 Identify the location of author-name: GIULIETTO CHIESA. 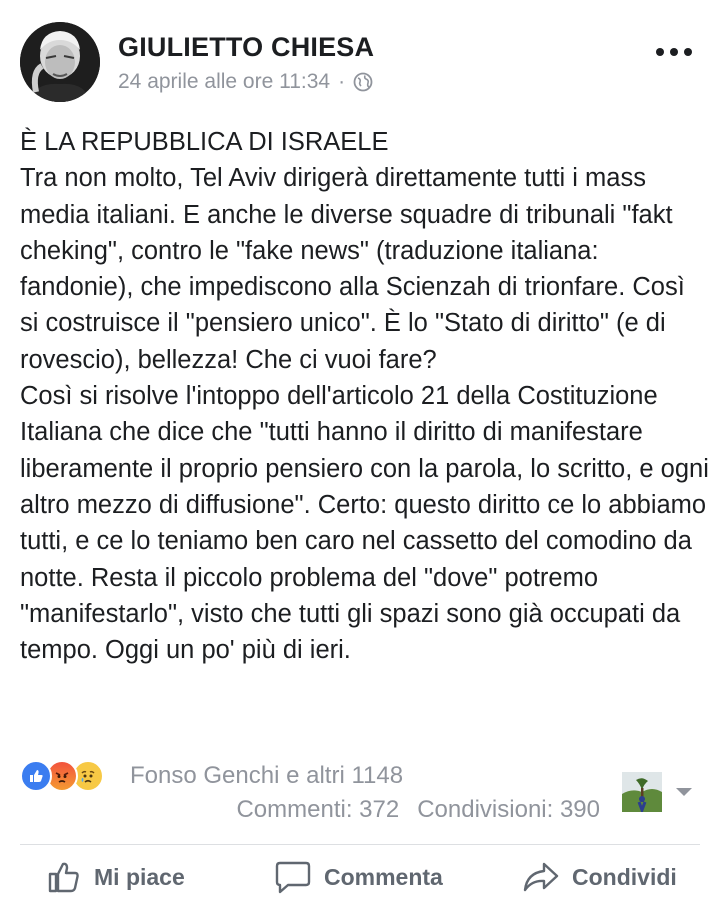
(246, 47).